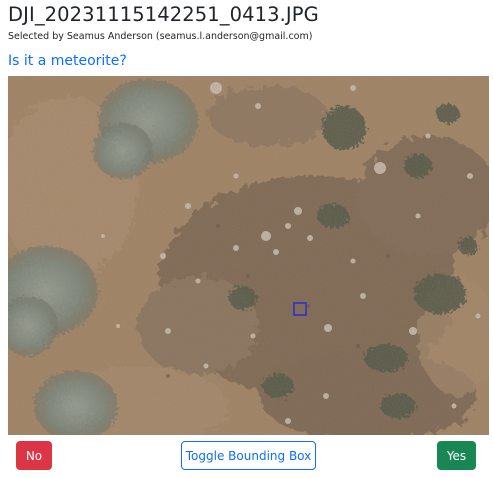  What do you see at coordinates (248, 455) in the screenshot?
I see `toggle-bounding-box-button: Toggle Bounding Box` at bounding box center [248, 455].